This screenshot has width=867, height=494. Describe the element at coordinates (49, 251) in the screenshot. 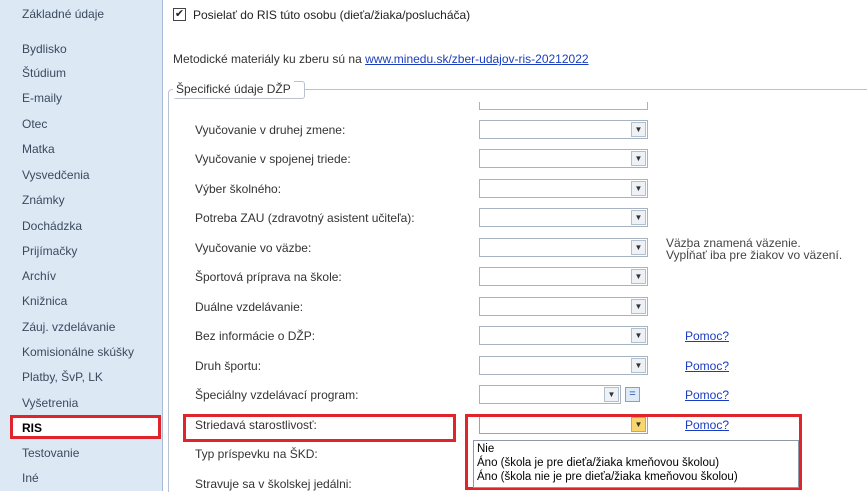

I see `sidebar-item-prijimacky: Prijímačky` at that location.